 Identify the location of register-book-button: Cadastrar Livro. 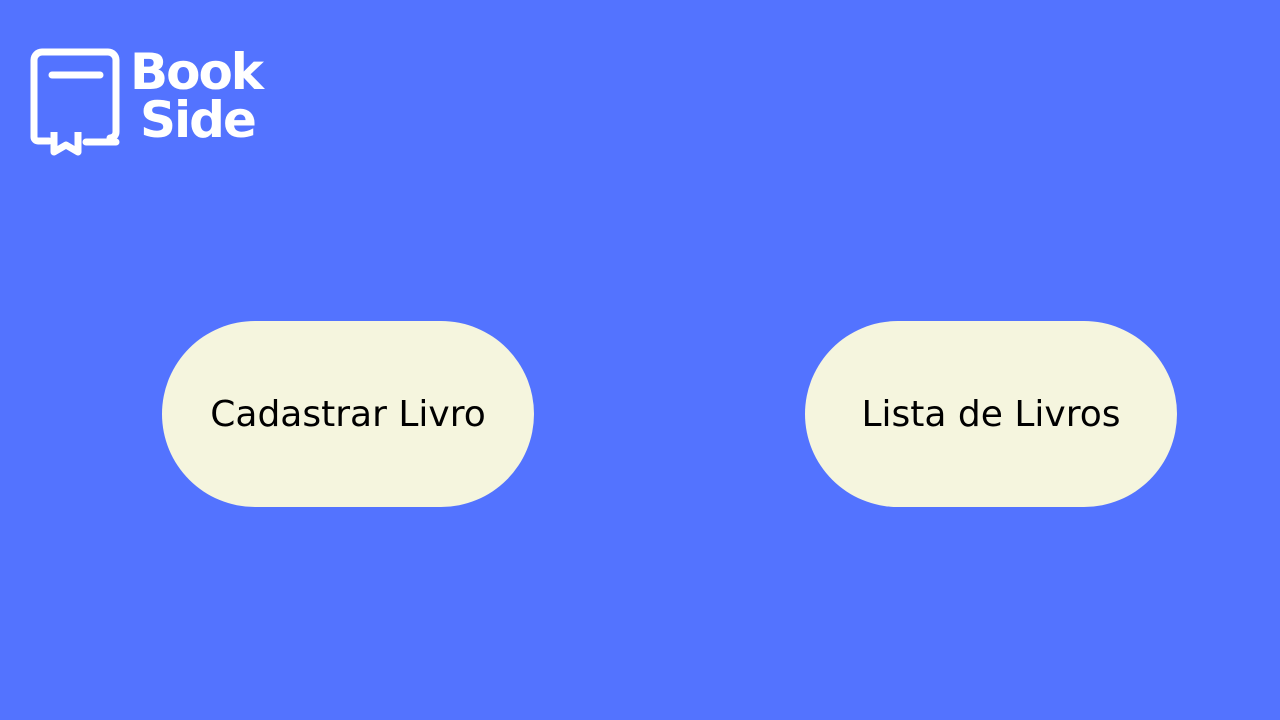
(348, 414).